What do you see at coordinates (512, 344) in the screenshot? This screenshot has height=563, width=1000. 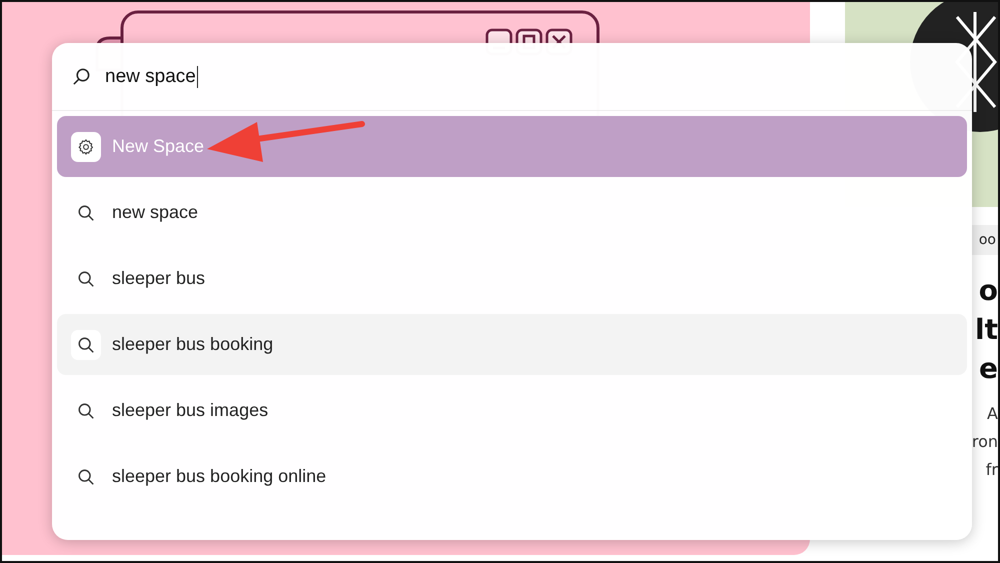 I see `result-item: sleeper bus booking` at bounding box center [512, 344].